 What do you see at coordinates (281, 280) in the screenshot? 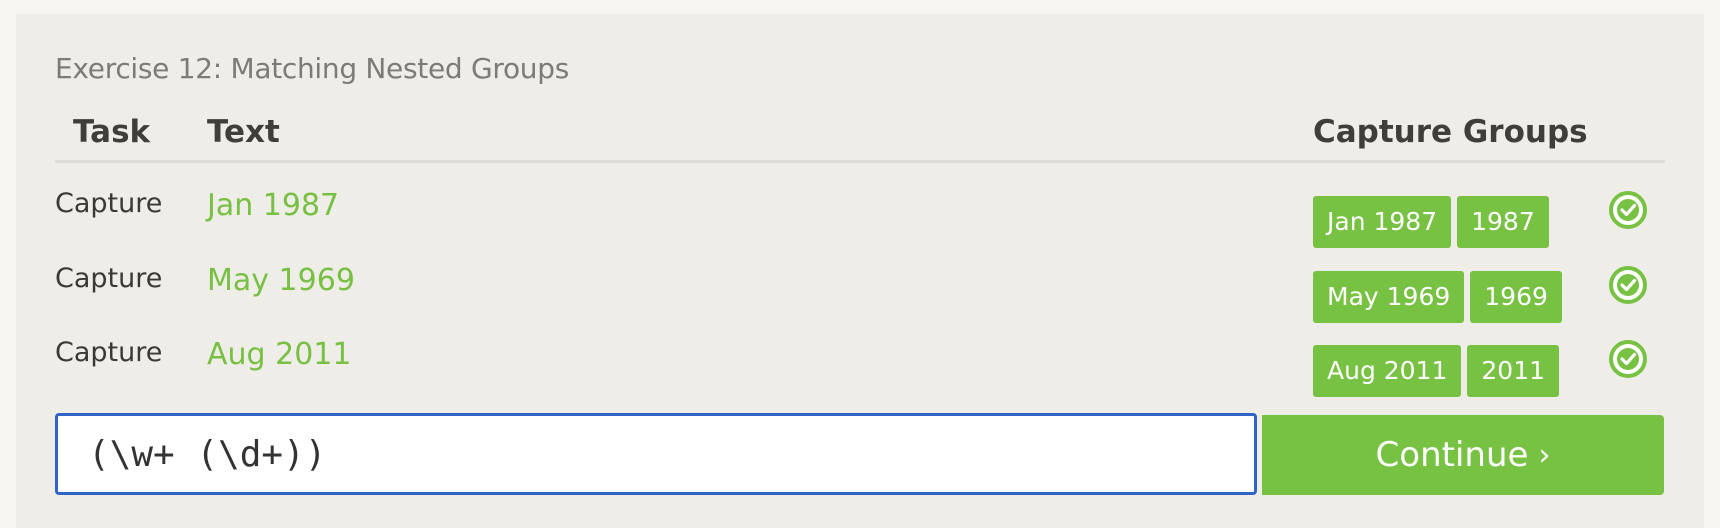
I see `row-text: May 1969` at bounding box center [281, 280].